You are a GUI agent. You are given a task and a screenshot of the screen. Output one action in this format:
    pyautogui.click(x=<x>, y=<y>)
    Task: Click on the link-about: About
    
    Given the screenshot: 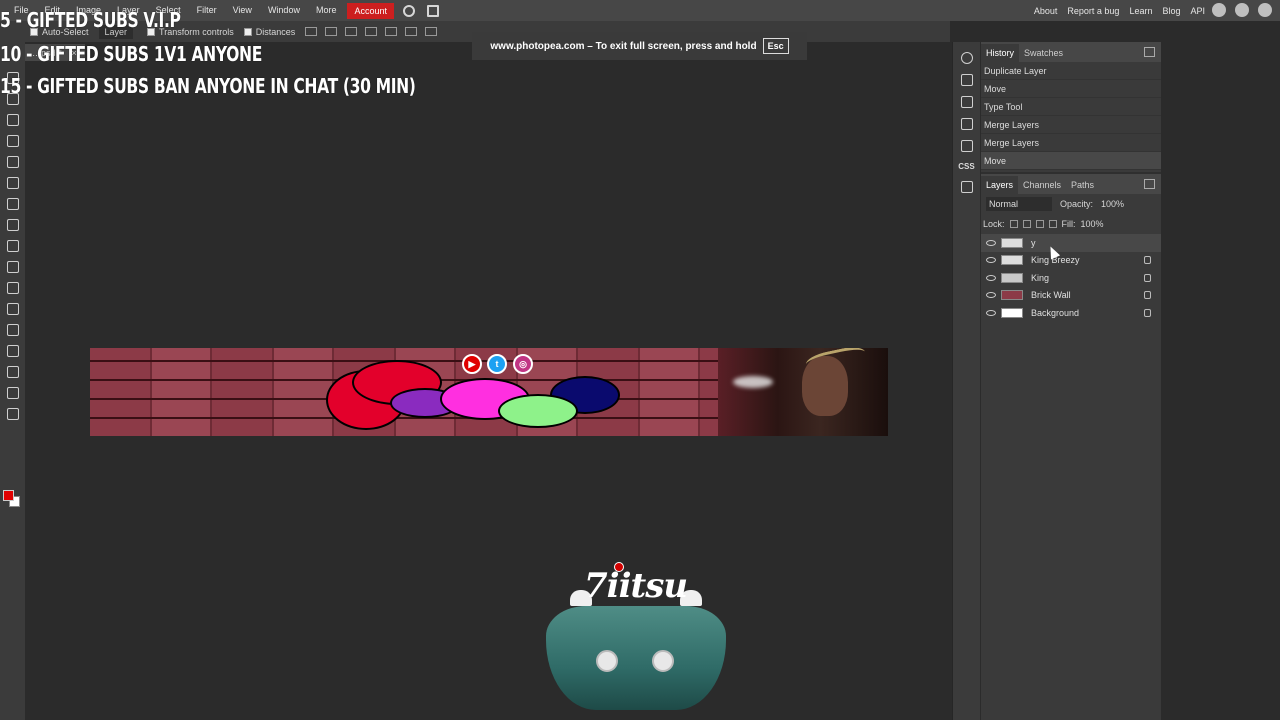 What is the action you would take?
    pyautogui.click(x=1046, y=11)
    